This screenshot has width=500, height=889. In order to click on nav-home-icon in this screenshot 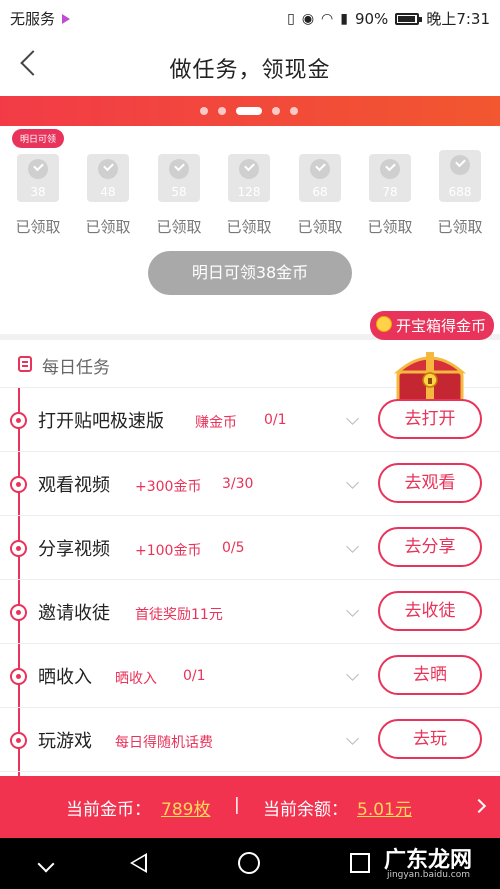, I will do `click(249, 863)`.